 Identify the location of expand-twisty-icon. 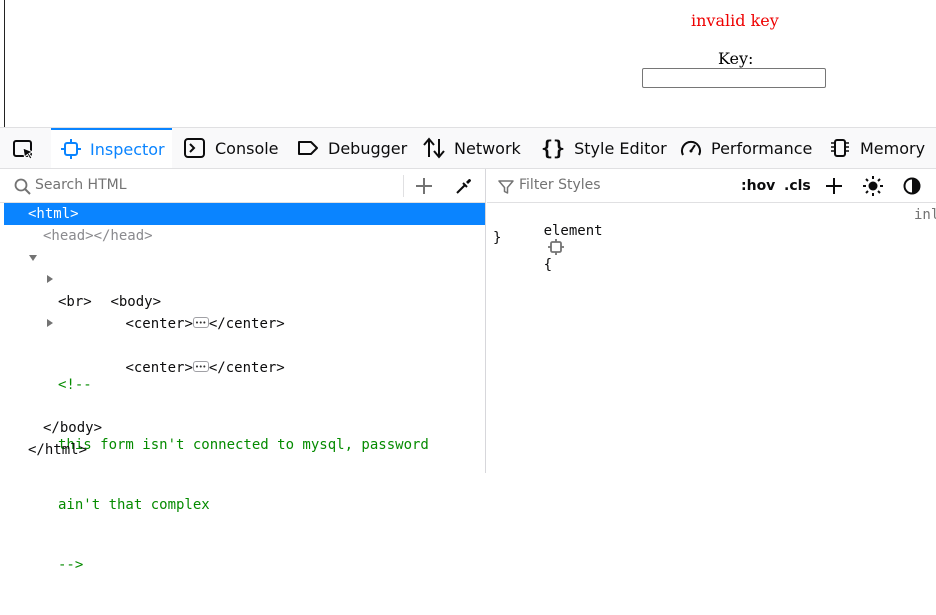
(33, 258).